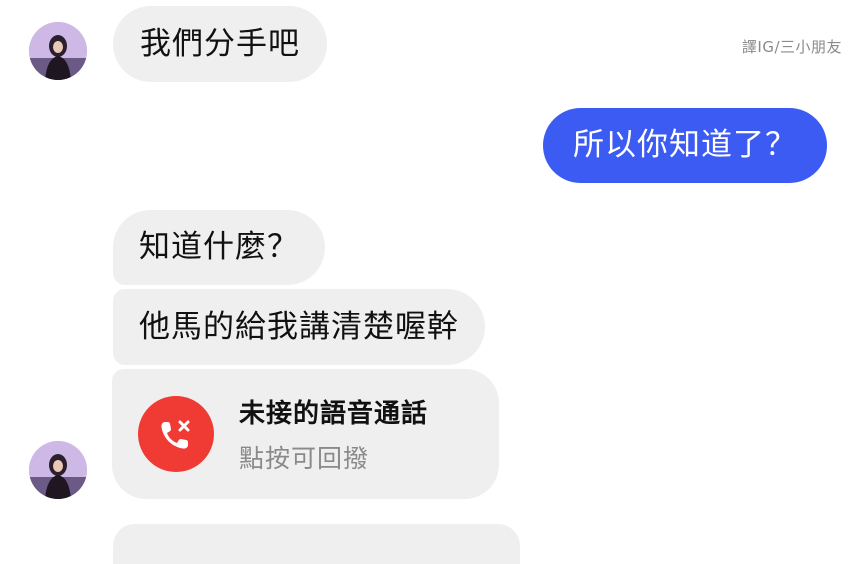 The height and width of the screenshot is (564, 856). I want to click on message-text: 他馬的給我講清楚喔幹, so click(299, 327).